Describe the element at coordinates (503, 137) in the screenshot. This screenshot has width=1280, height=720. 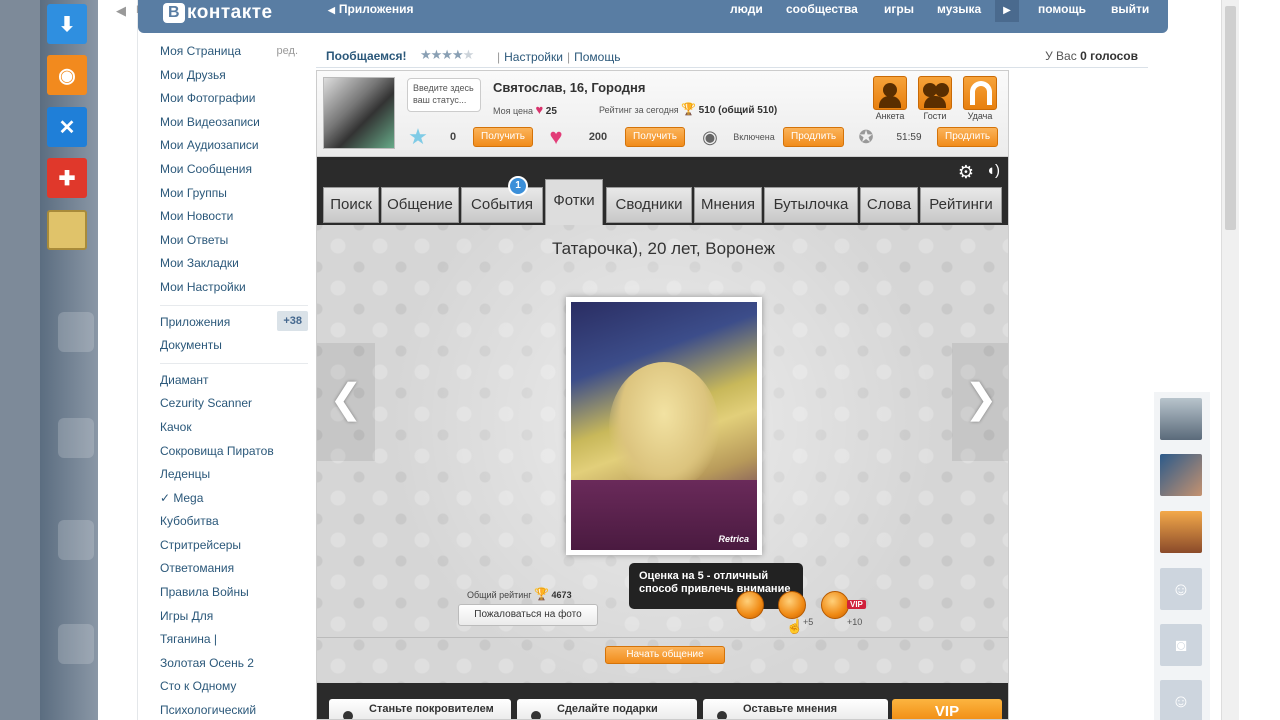
I see `get-stars-button: Получить` at that location.